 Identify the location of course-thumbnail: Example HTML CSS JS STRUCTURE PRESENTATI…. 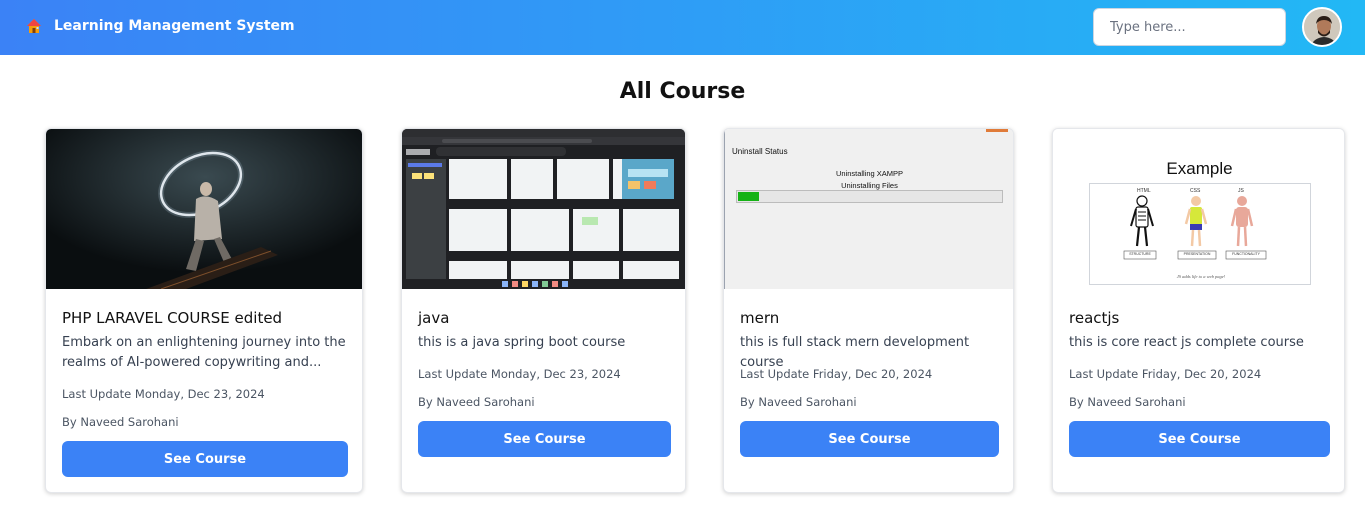
(1198, 209).